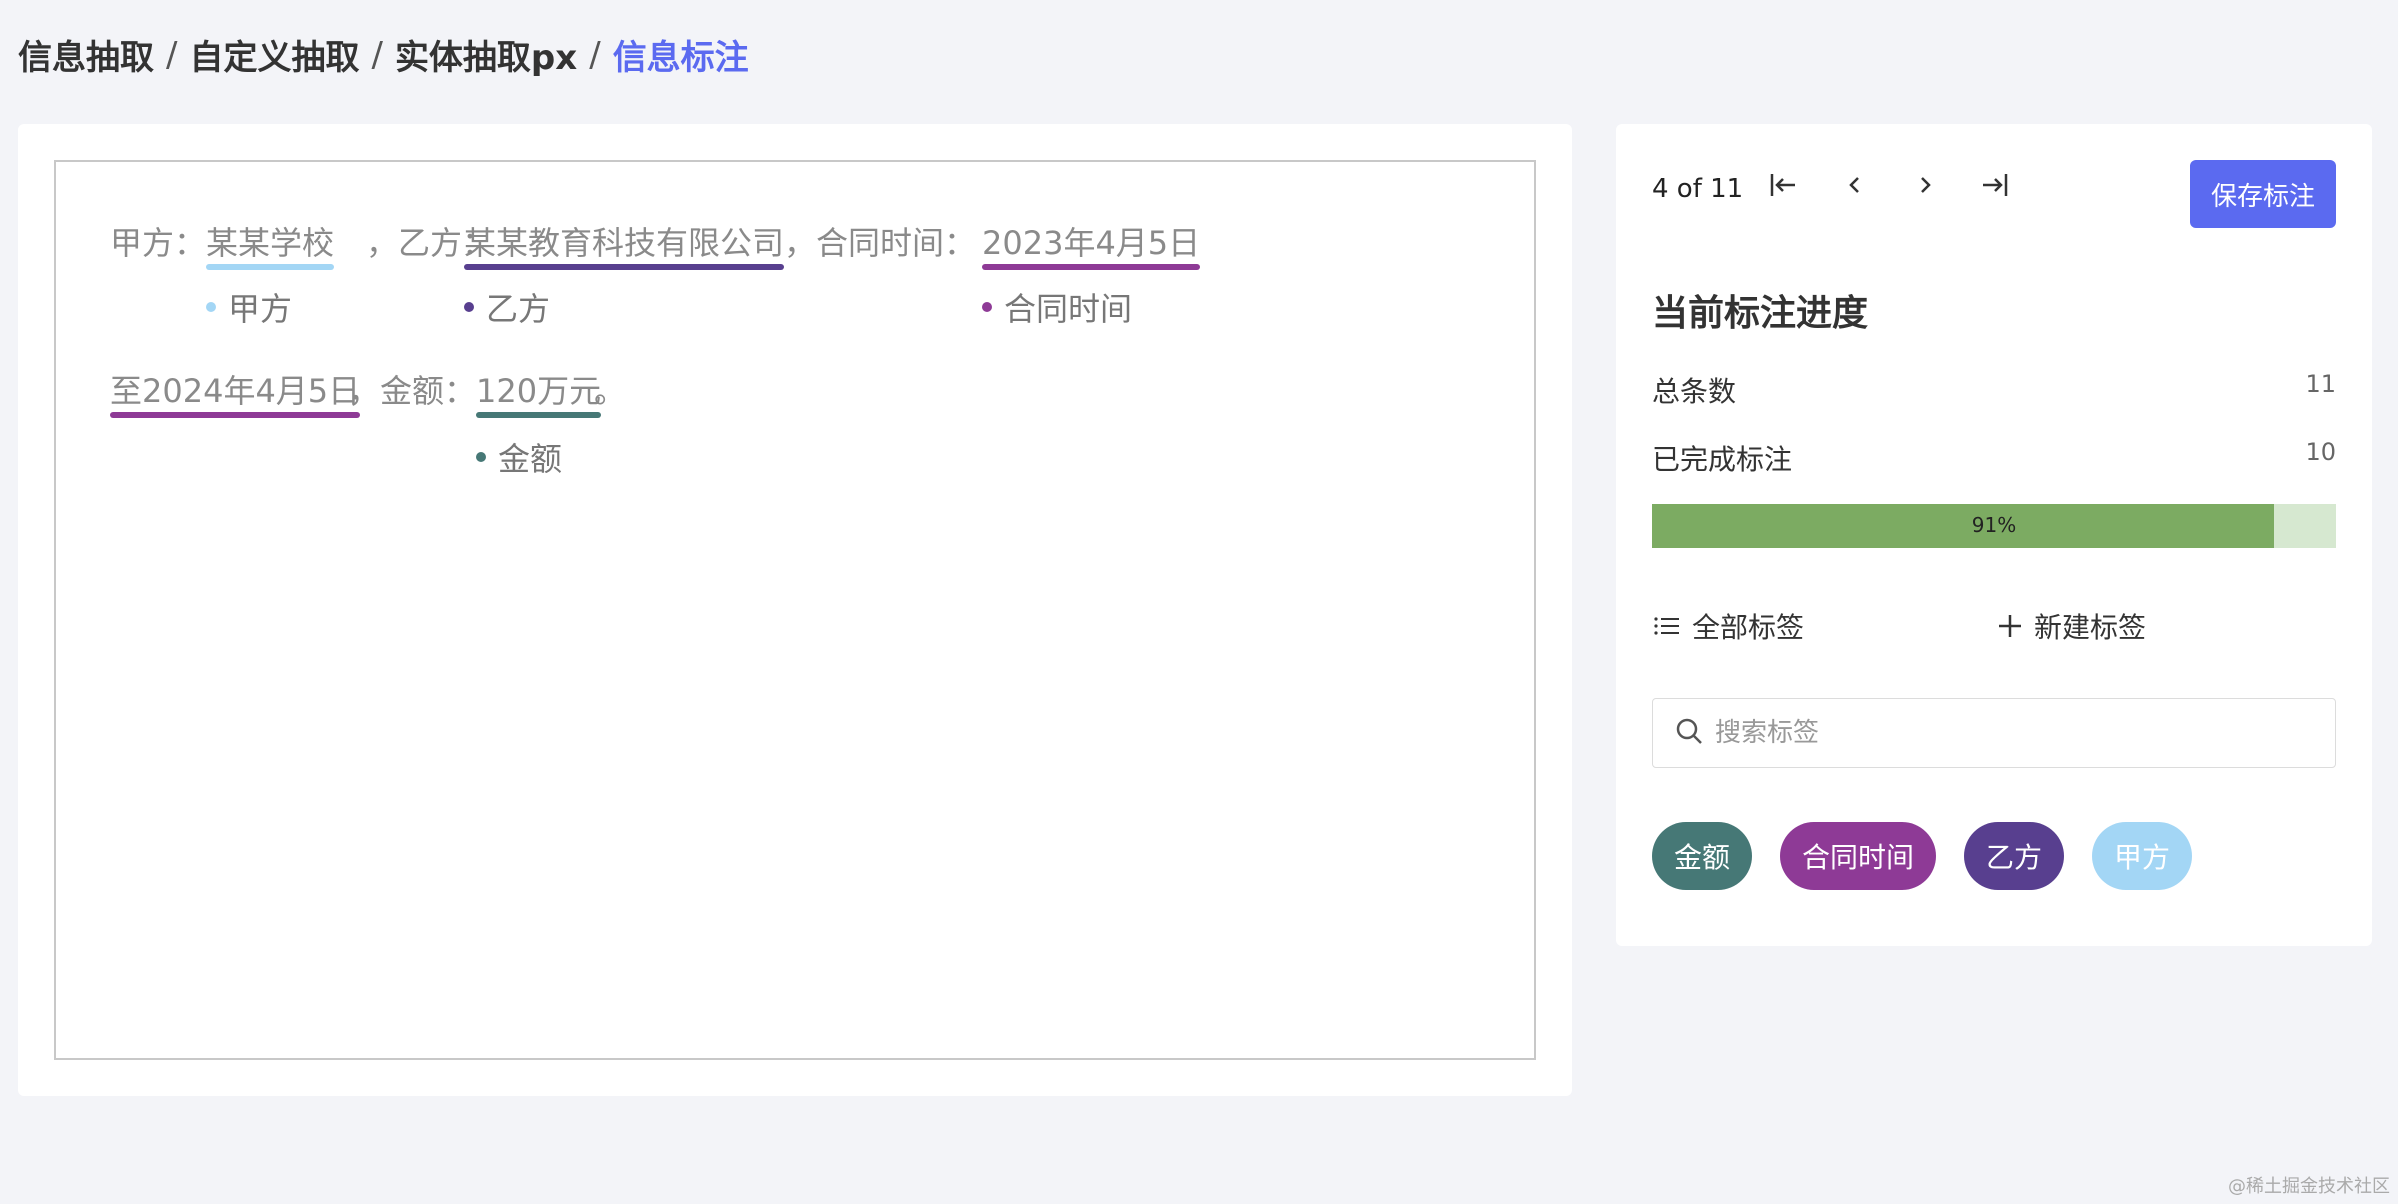  I want to click on entity-contract-time: 2023年4月5日, so click(1091, 244).